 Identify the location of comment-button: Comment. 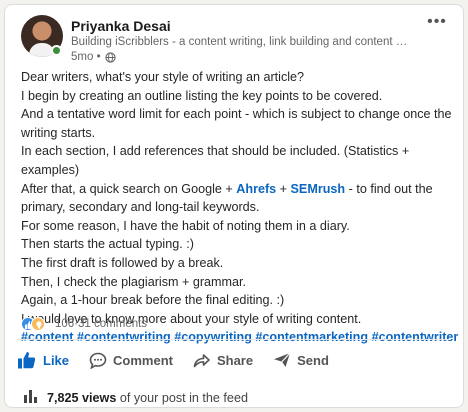
(131, 360).